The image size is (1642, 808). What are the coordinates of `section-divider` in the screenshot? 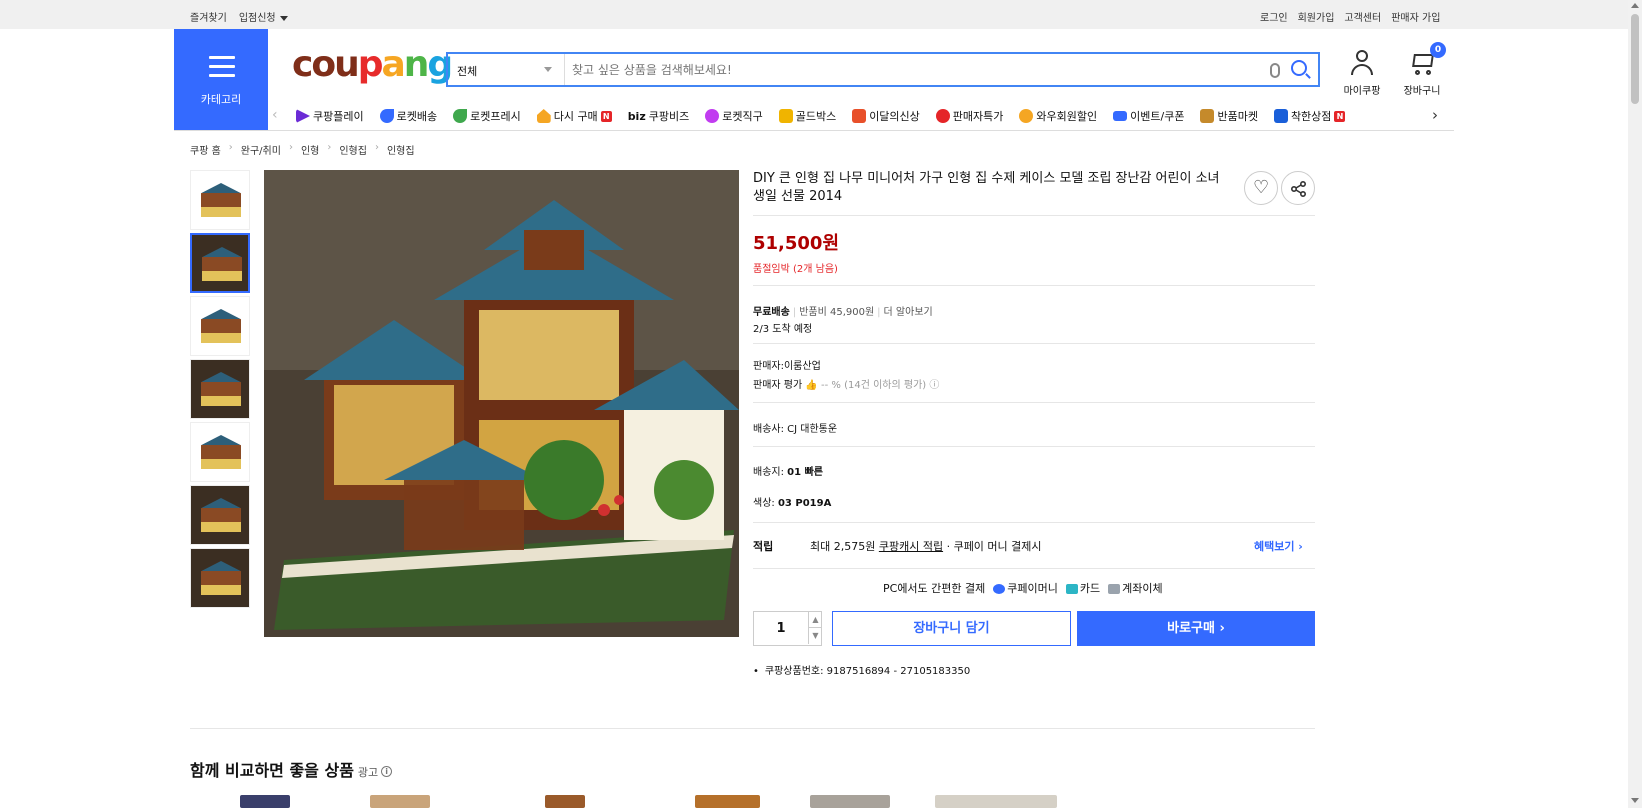 It's located at (752, 728).